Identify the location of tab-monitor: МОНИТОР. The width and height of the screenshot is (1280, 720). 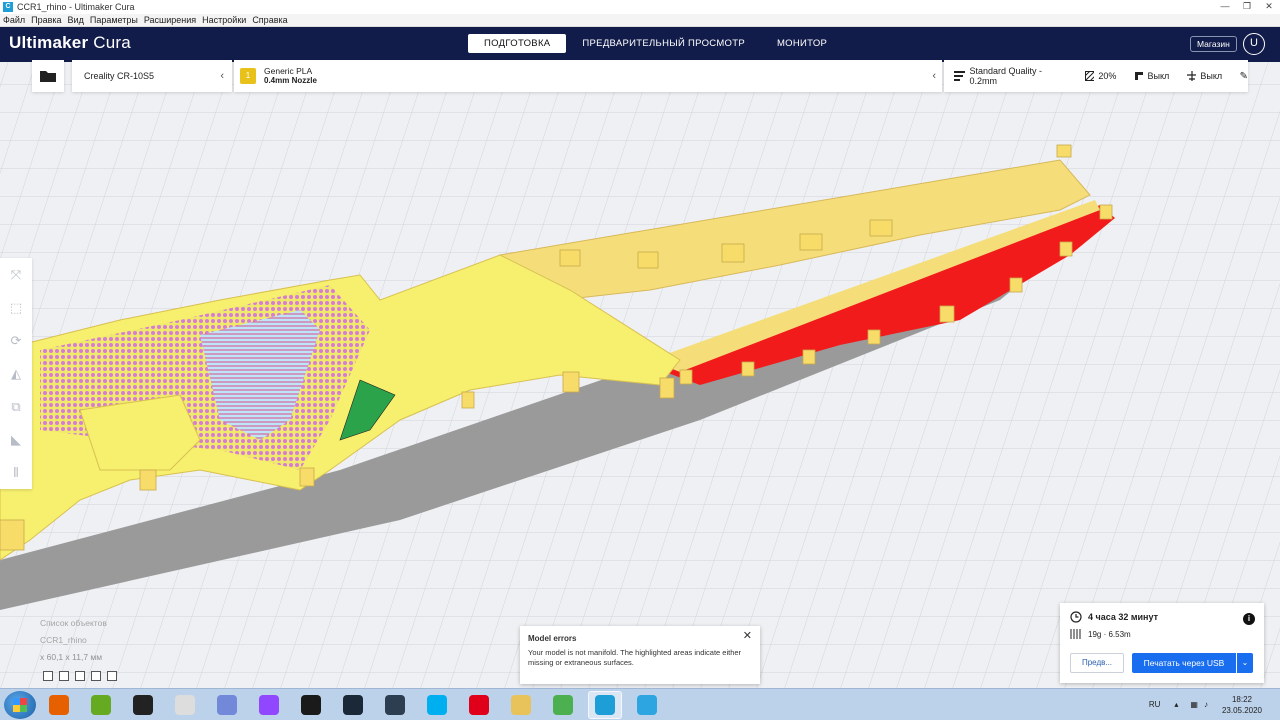
(802, 43).